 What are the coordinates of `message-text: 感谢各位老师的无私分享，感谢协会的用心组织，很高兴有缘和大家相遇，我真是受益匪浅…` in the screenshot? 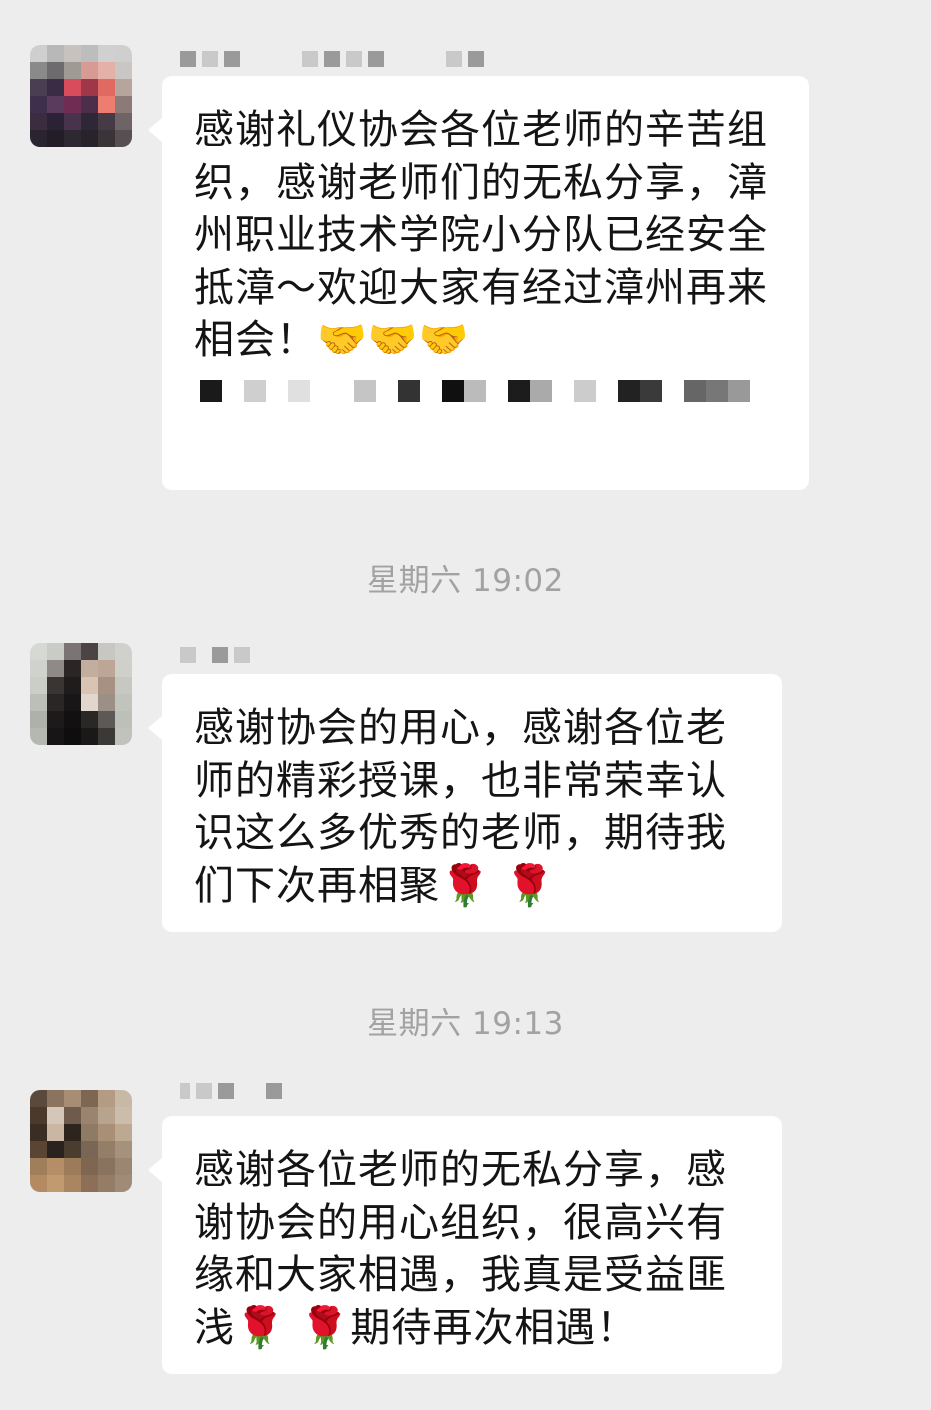 It's located at (460, 1249).